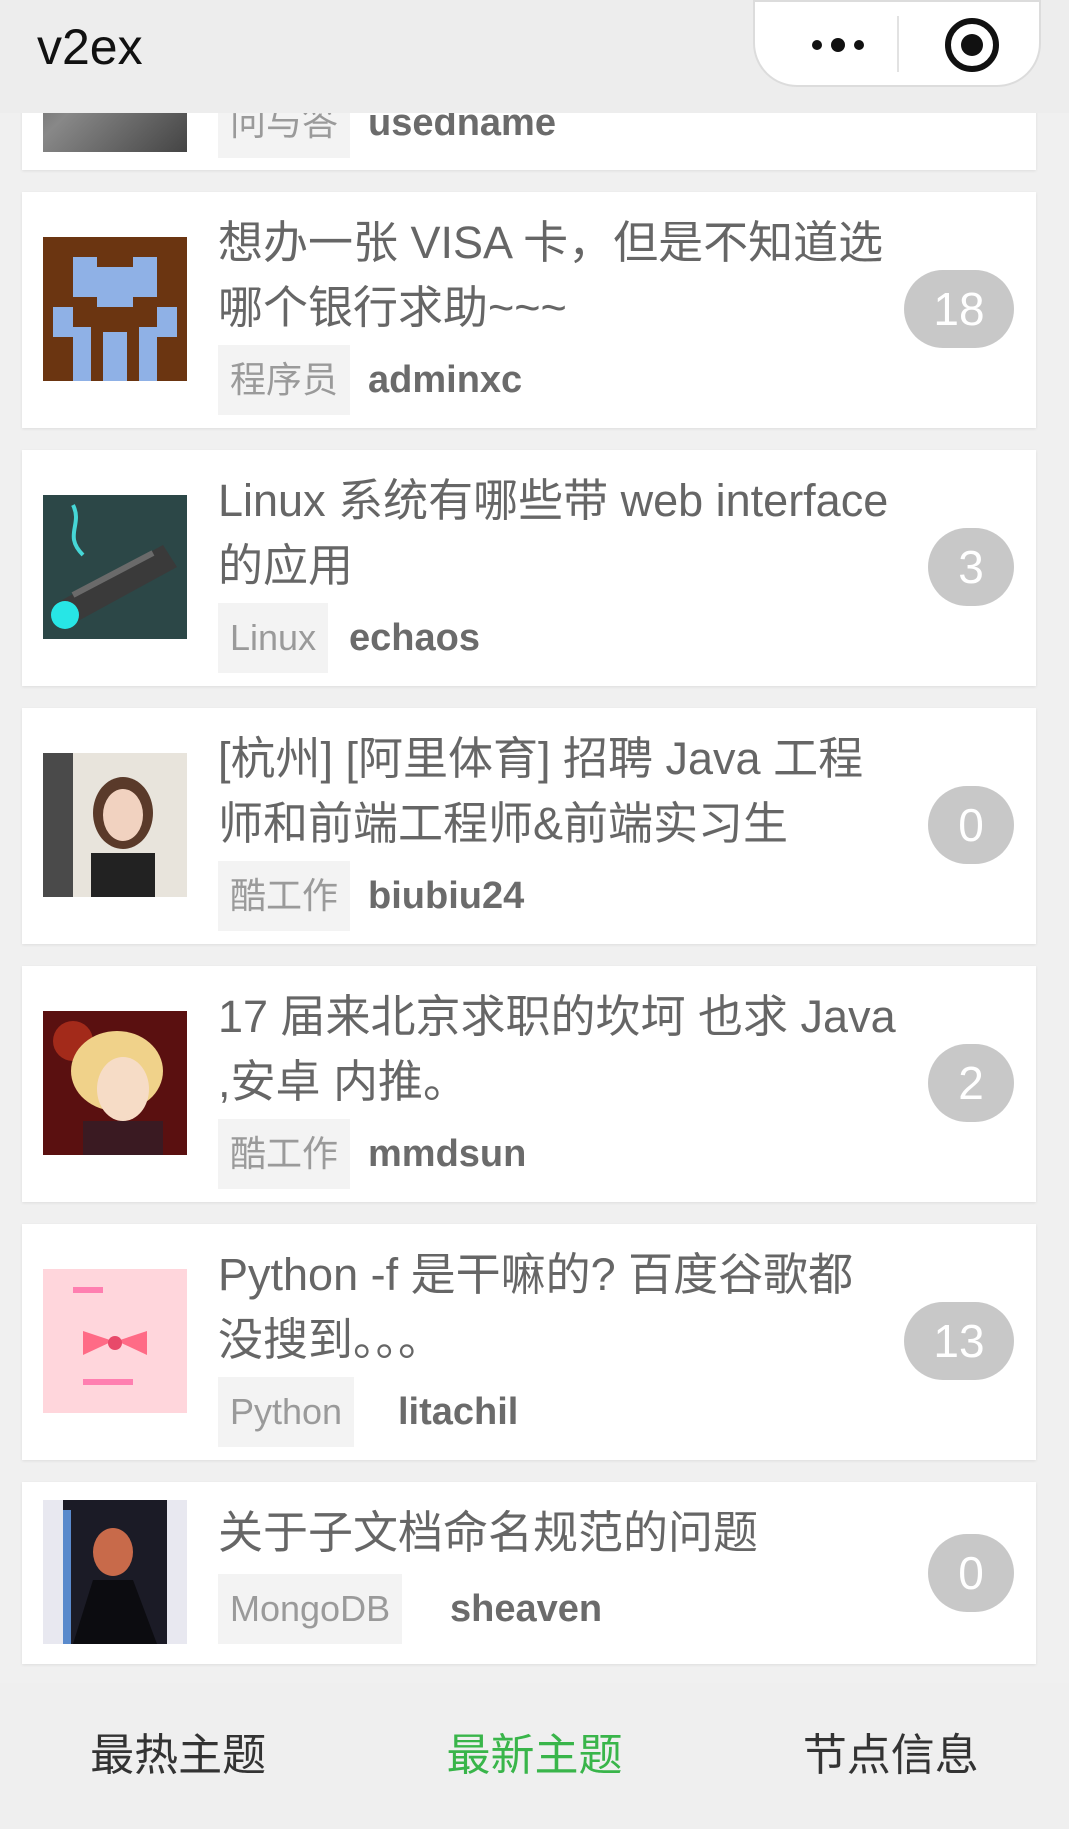 The height and width of the screenshot is (1829, 1069). Describe the element at coordinates (310, 1609) in the screenshot. I see `node-tag: MongoDB` at that location.